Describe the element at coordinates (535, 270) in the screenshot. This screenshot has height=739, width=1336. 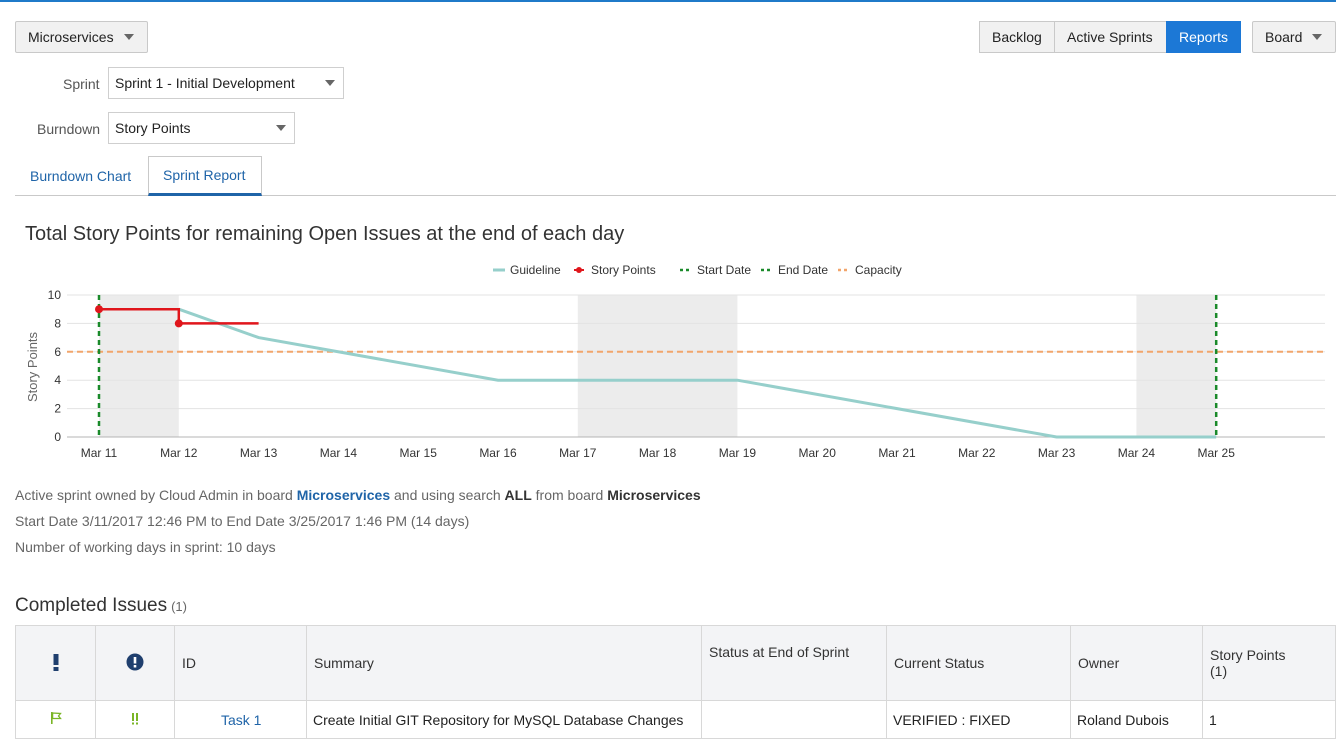
I see `legend-label: Guideline` at that location.